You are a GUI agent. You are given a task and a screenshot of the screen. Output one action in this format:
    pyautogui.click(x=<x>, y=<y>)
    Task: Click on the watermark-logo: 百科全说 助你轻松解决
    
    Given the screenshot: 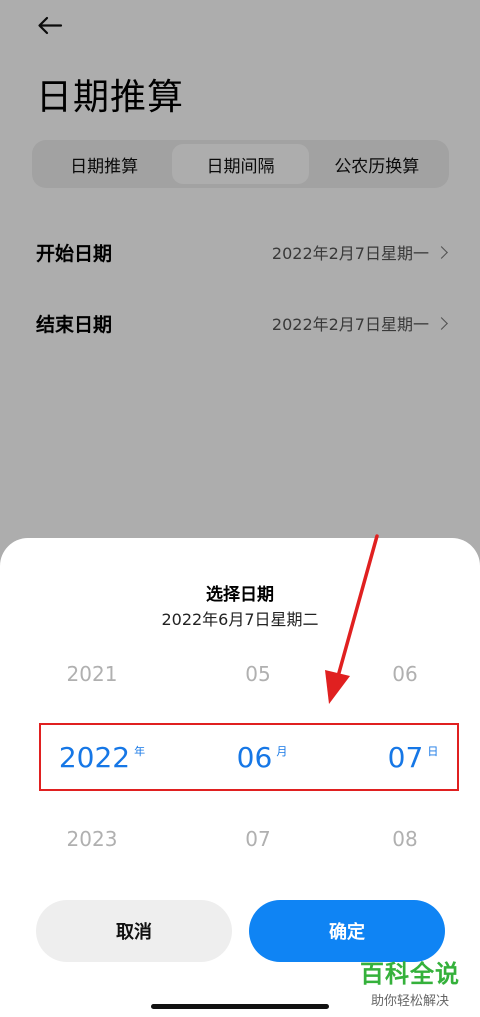 What is the action you would take?
    pyautogui.click(x=410, y=981)
    